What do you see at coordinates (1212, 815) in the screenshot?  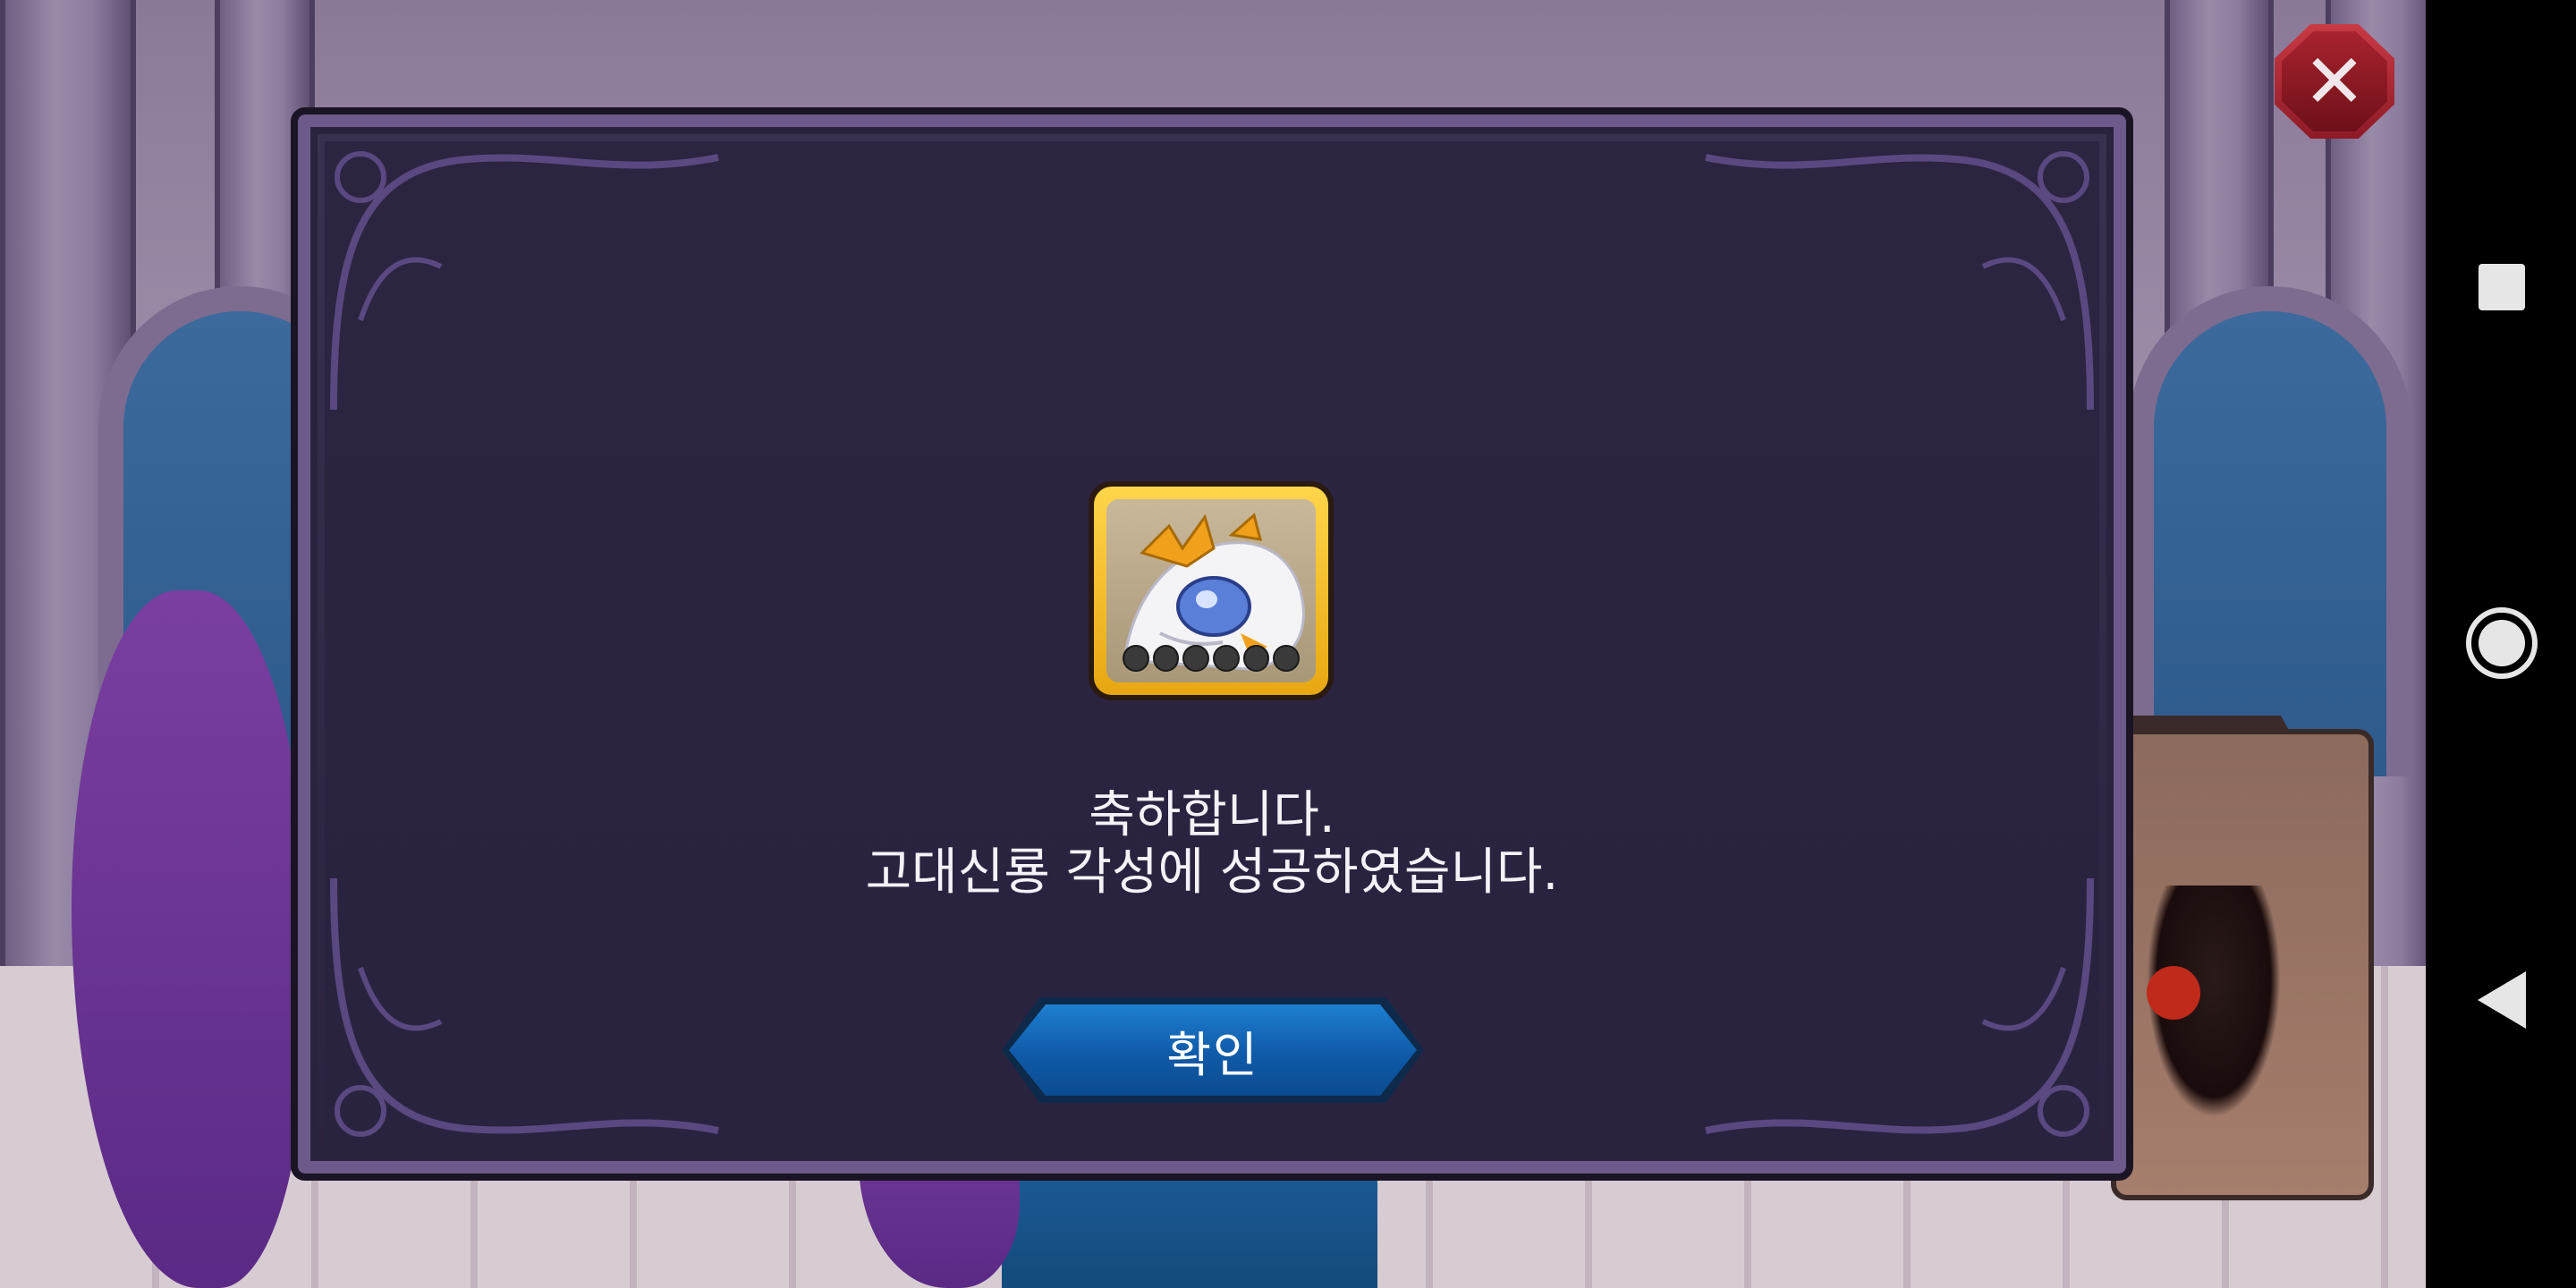 I see `message-line-1: 축하합니다.` at bounding box center [1212, 815].